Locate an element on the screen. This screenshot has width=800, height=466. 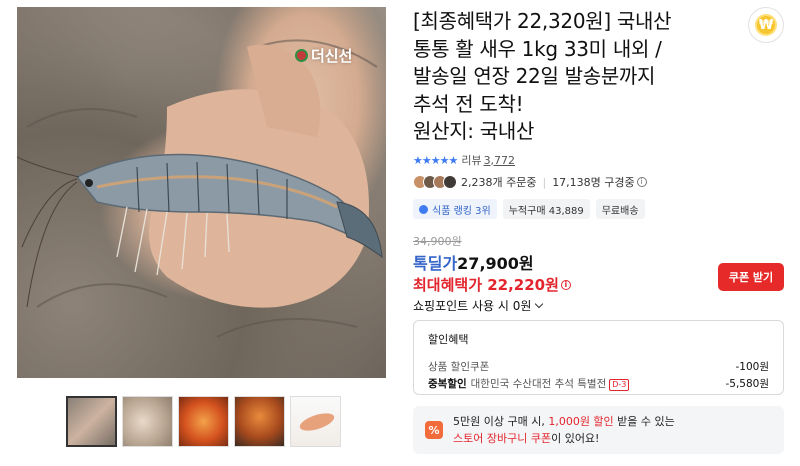
coin-icon: ₩ is located at coordinates (766, 25).